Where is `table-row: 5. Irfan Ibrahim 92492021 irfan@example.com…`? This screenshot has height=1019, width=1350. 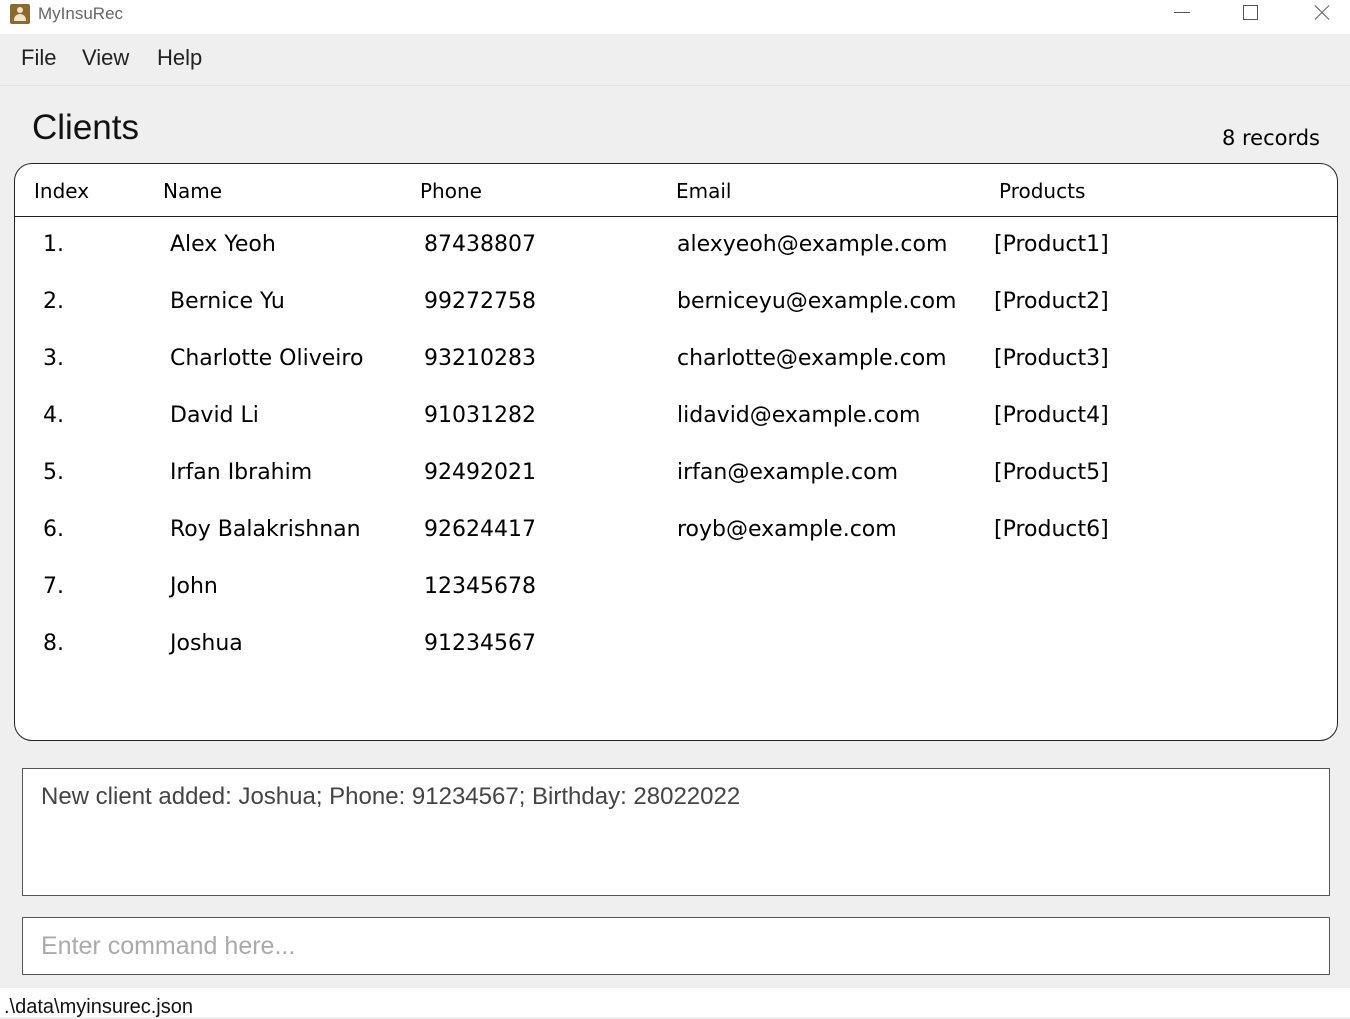 table-row: 5. Irfan Ibrahim 92492021 irfan@example.com… is located at coordinates (676, 488).